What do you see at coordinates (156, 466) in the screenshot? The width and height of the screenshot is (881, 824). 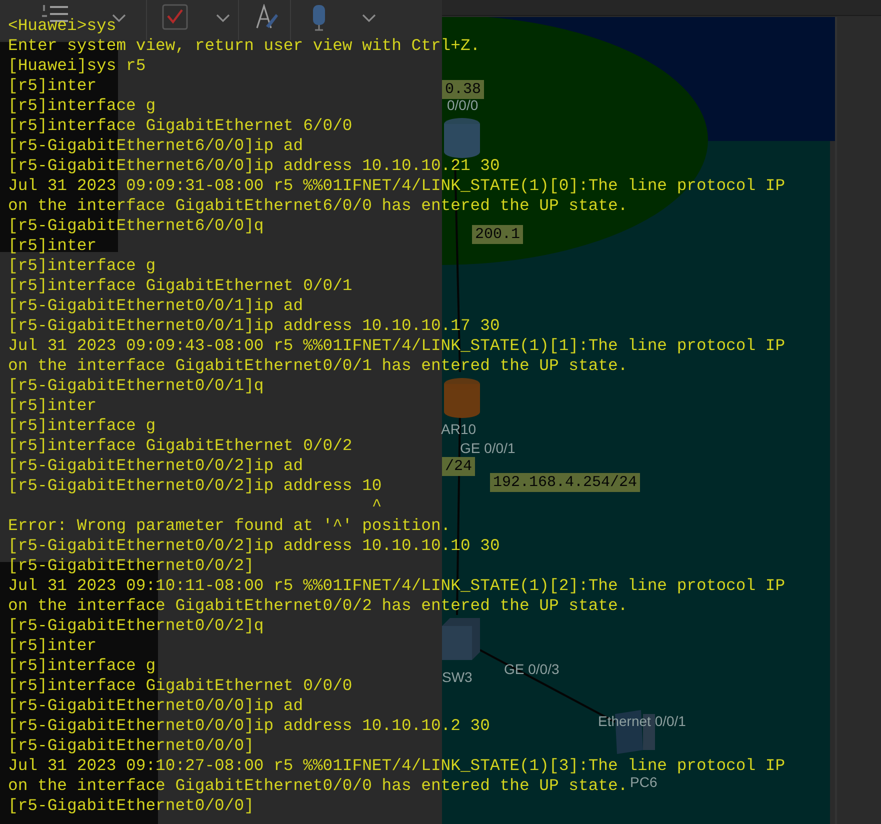 I see `terminal-line: [r5-GigabitEthernet0/0/2]ip ad` at bounding box center [156, 466].